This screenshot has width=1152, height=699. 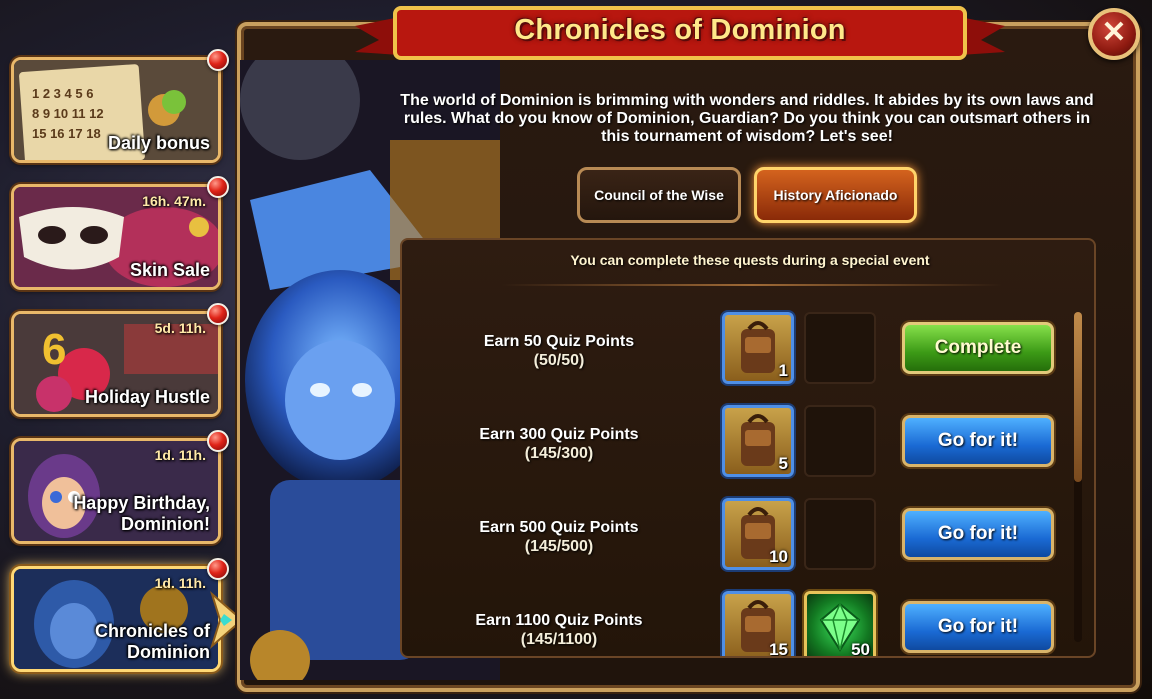 I want to click on reward-quantity: 15, so click(x=778, y=649).